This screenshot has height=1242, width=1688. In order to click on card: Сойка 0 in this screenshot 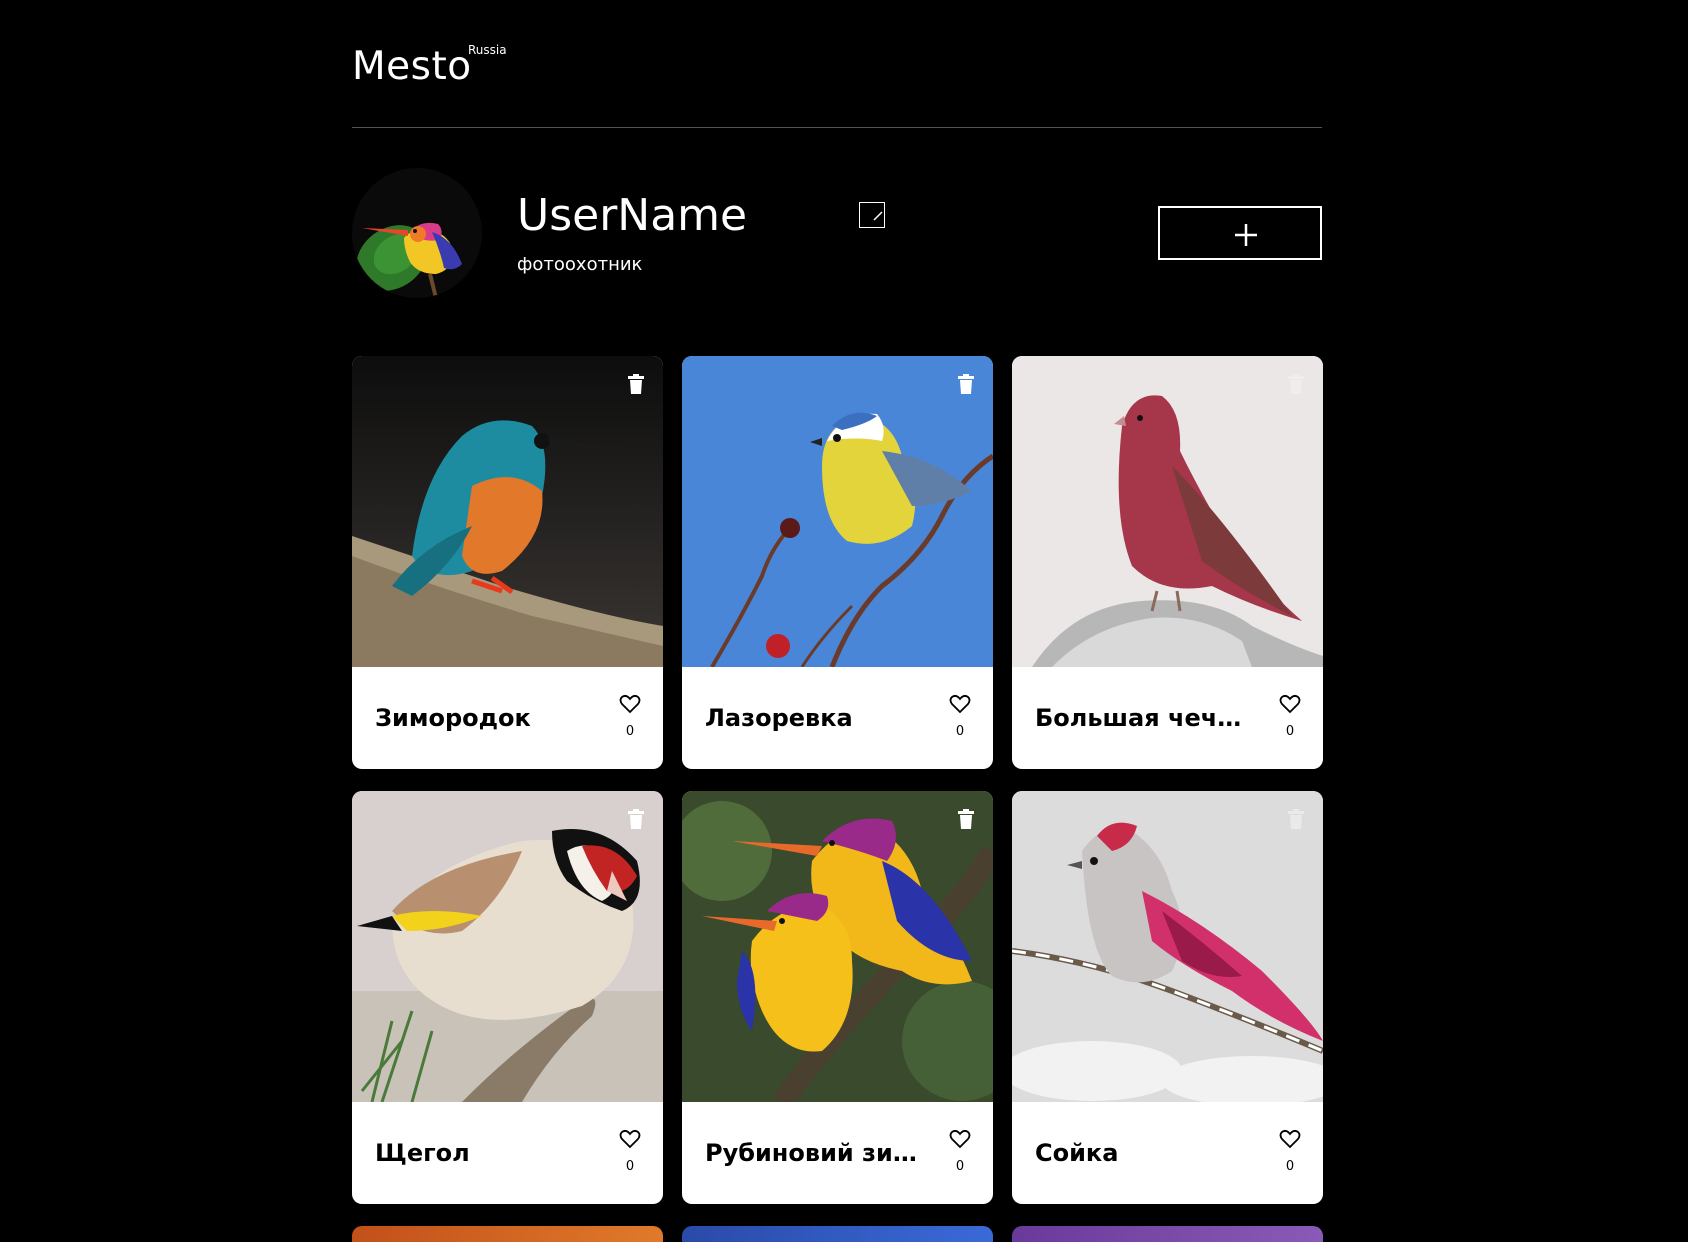, I will do `click(1167, 997)`.